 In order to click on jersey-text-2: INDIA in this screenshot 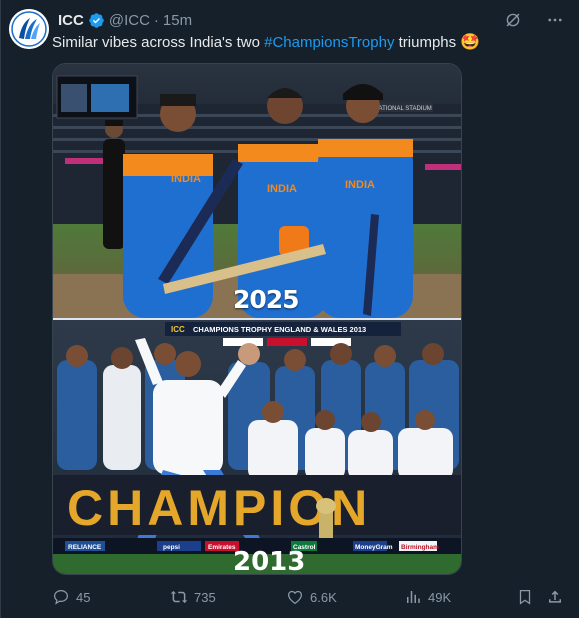, I will do `click(282, 189)`.